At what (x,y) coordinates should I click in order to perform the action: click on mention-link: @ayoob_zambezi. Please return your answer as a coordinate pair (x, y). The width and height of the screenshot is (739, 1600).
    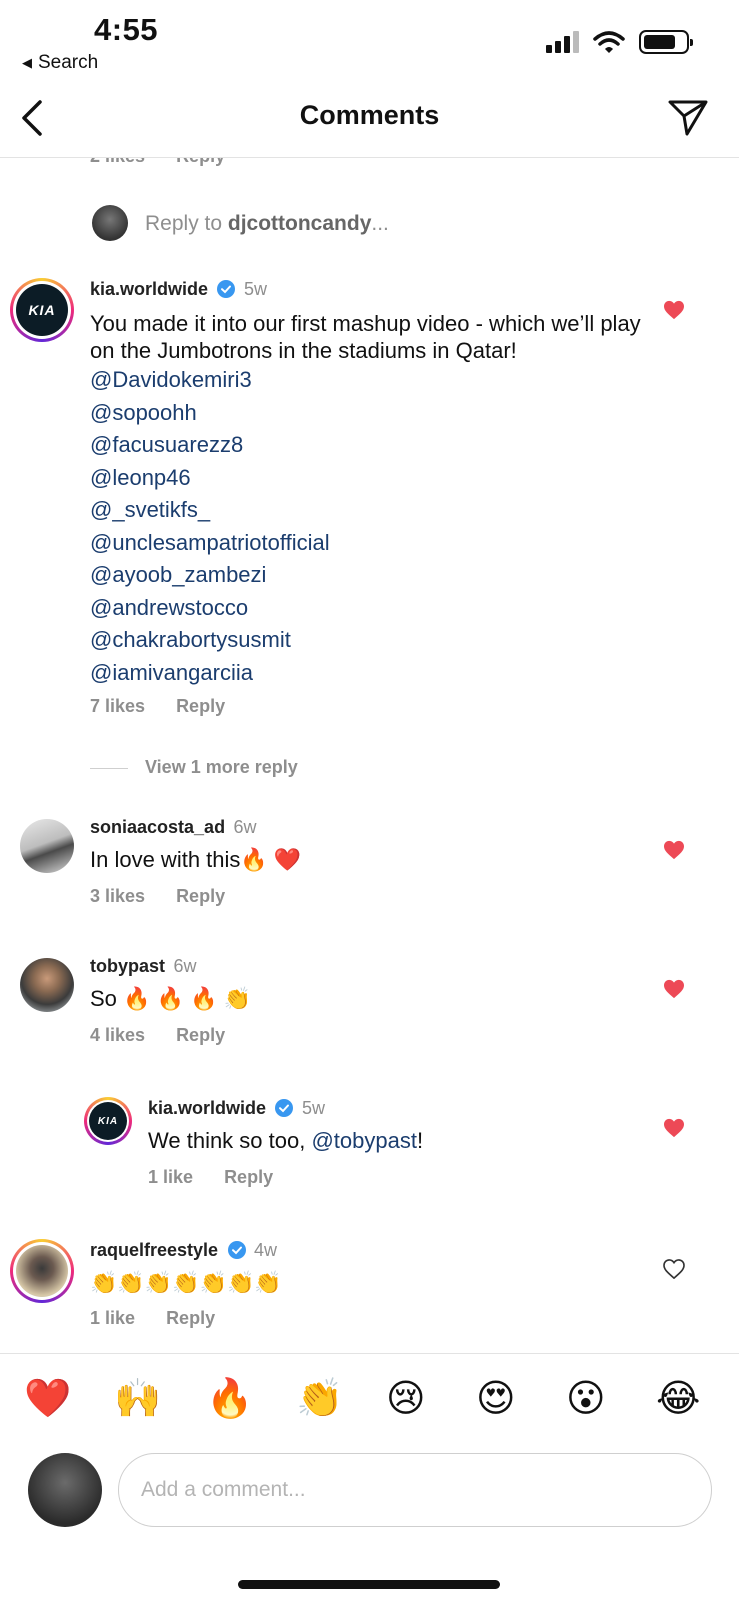
    Looking at the image, I should click on (210, 575).